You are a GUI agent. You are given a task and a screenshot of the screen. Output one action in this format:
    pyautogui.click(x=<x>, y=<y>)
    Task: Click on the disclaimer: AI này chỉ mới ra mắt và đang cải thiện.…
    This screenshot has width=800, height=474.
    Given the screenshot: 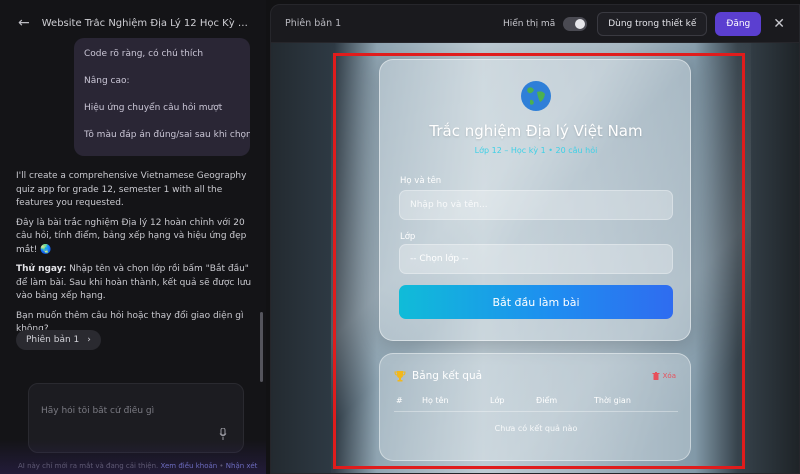 What is the action you would take?
    pyautogui.click(x=137, y=466)
    